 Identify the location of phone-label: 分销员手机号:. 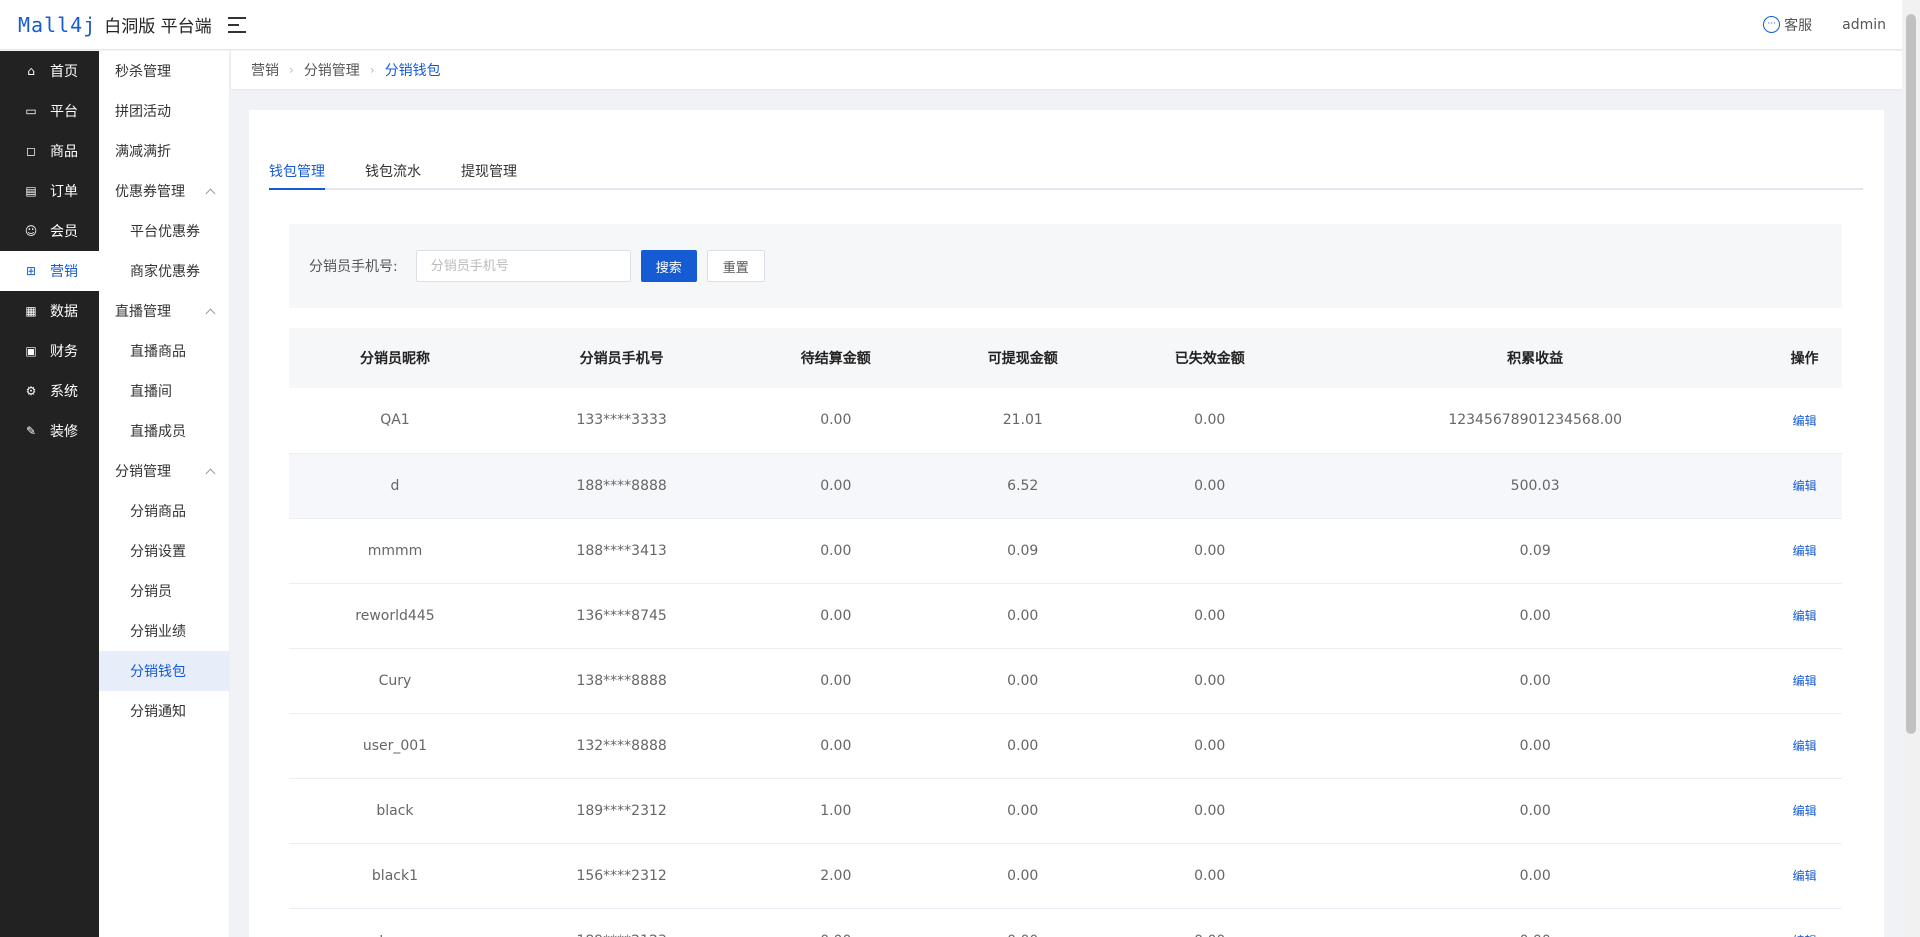
(353, 267).